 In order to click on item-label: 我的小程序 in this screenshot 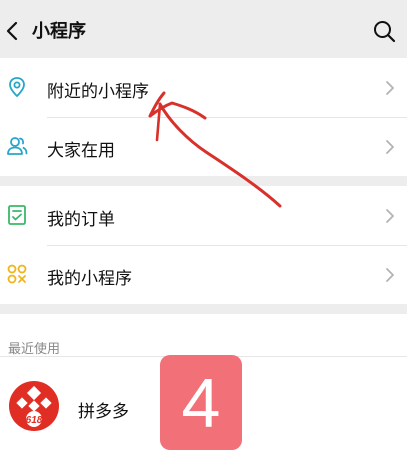, I will do `click(89, 279)`.